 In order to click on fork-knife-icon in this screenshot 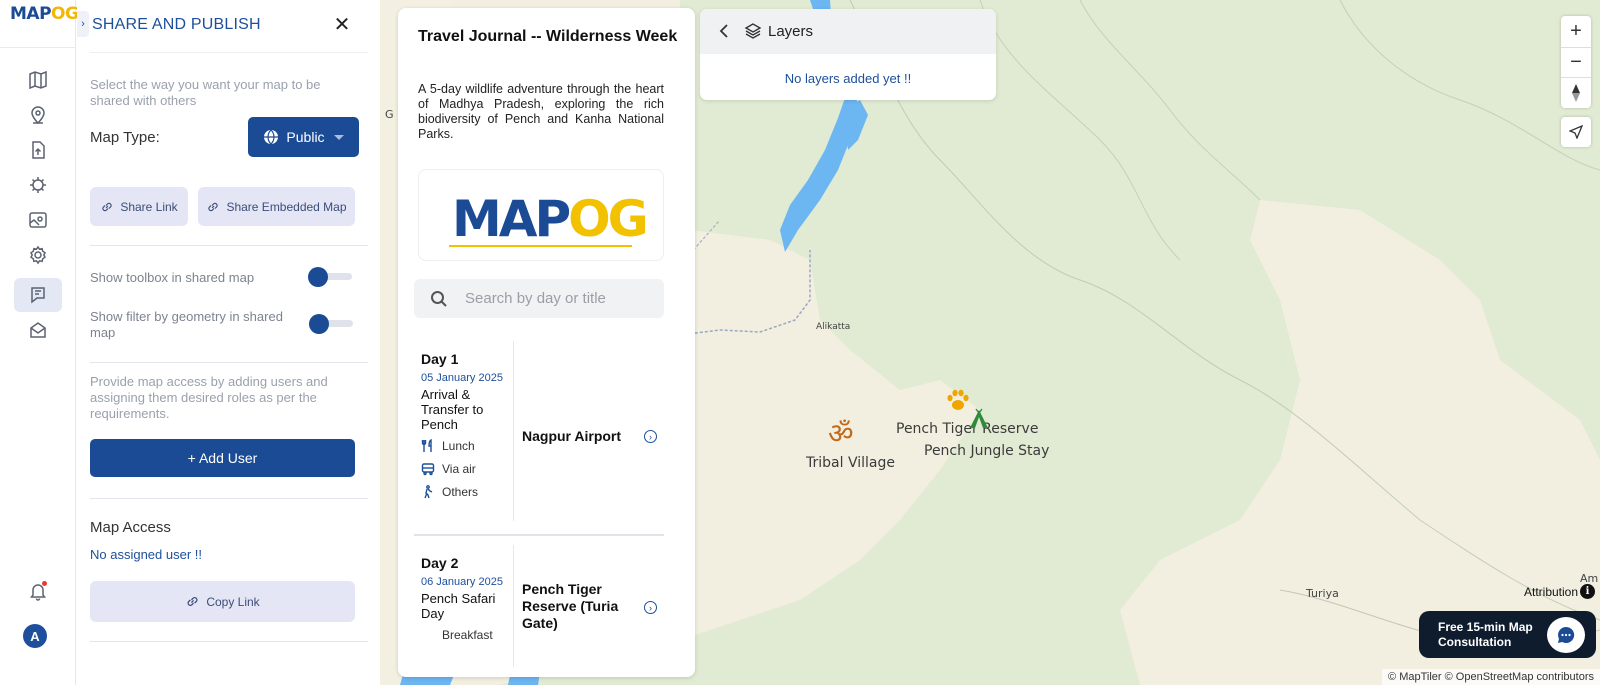, I will do `click(426, 445)`.